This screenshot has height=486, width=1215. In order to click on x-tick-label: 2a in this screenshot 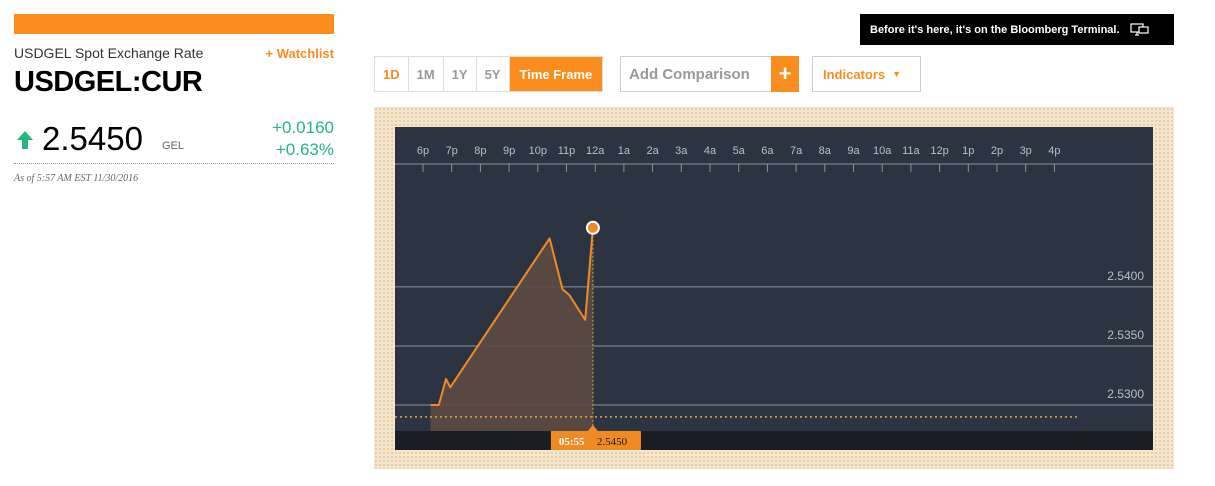, I will do `click(652, 151)`.